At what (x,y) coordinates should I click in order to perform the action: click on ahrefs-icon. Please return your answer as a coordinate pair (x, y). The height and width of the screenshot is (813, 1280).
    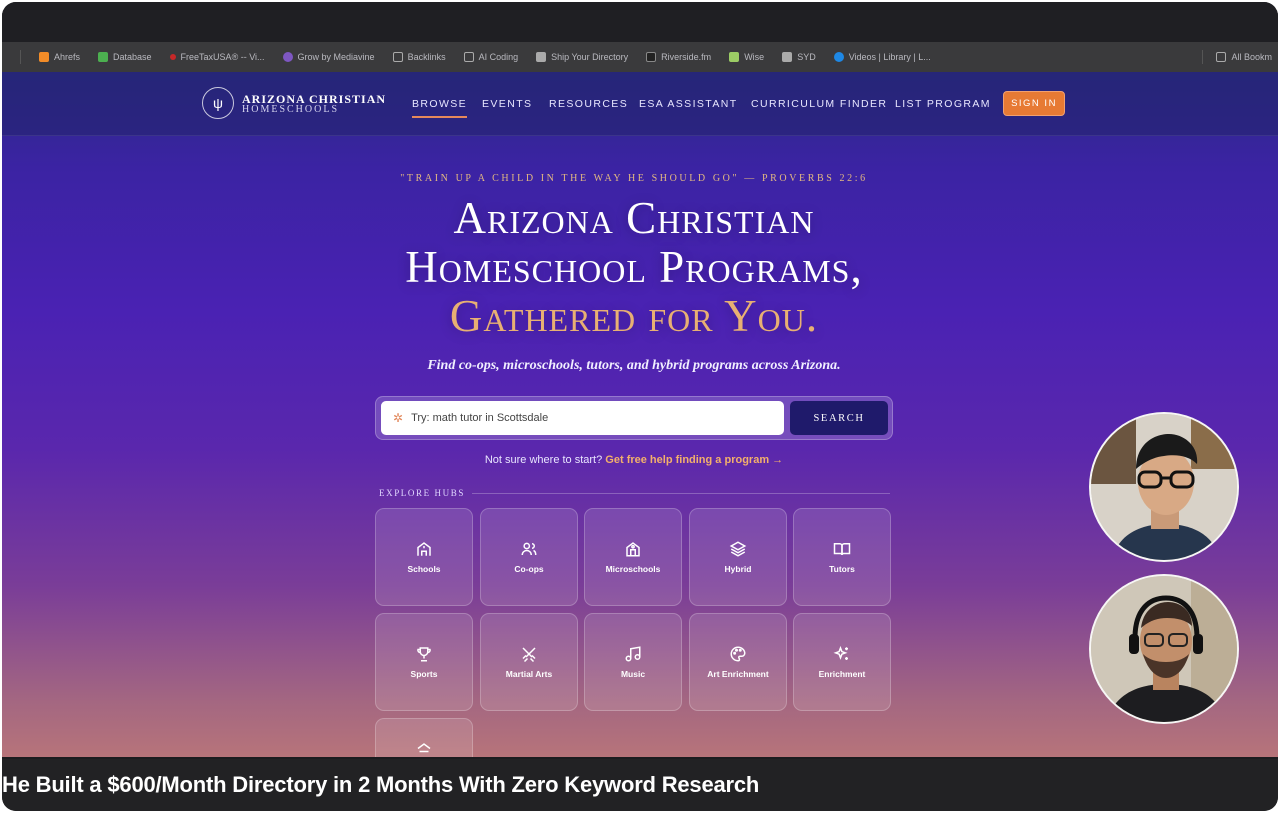
    Looking at the image, I should click on (44, 57).